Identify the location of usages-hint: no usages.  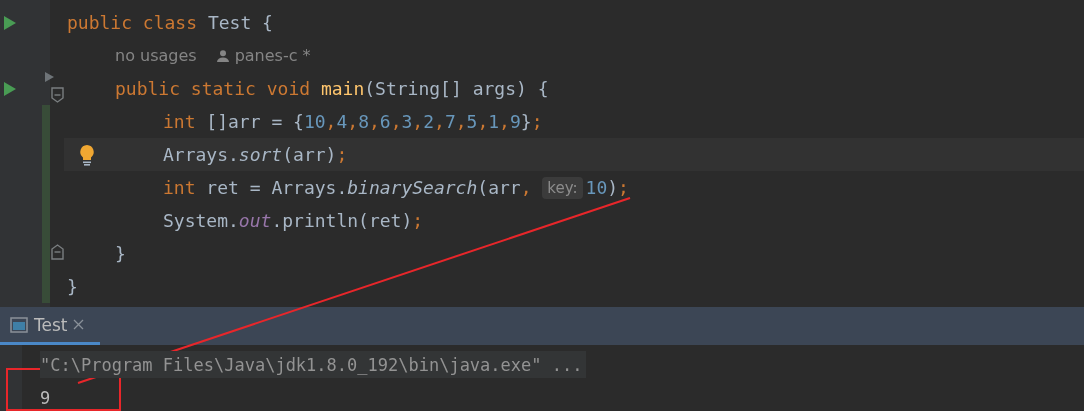
(156, 55).